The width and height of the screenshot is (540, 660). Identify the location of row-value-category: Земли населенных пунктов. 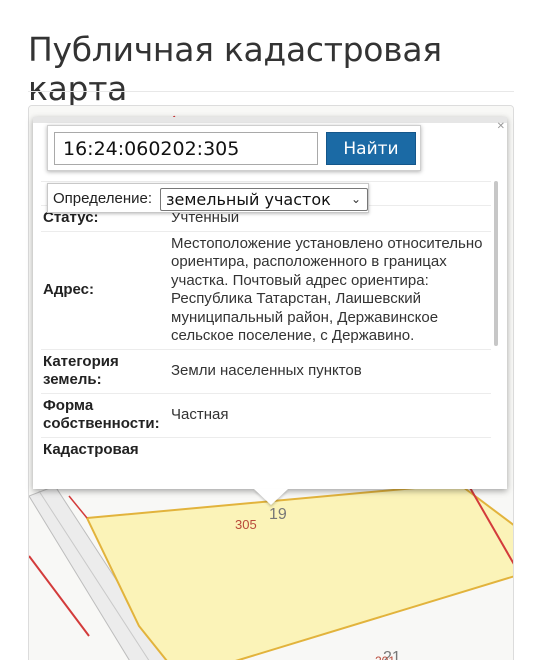
(330, 370).